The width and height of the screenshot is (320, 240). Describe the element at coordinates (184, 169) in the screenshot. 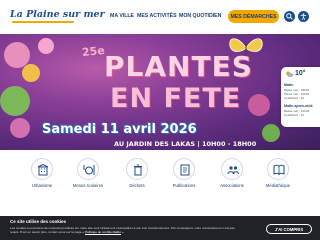

I see `publication-icon` at that location.